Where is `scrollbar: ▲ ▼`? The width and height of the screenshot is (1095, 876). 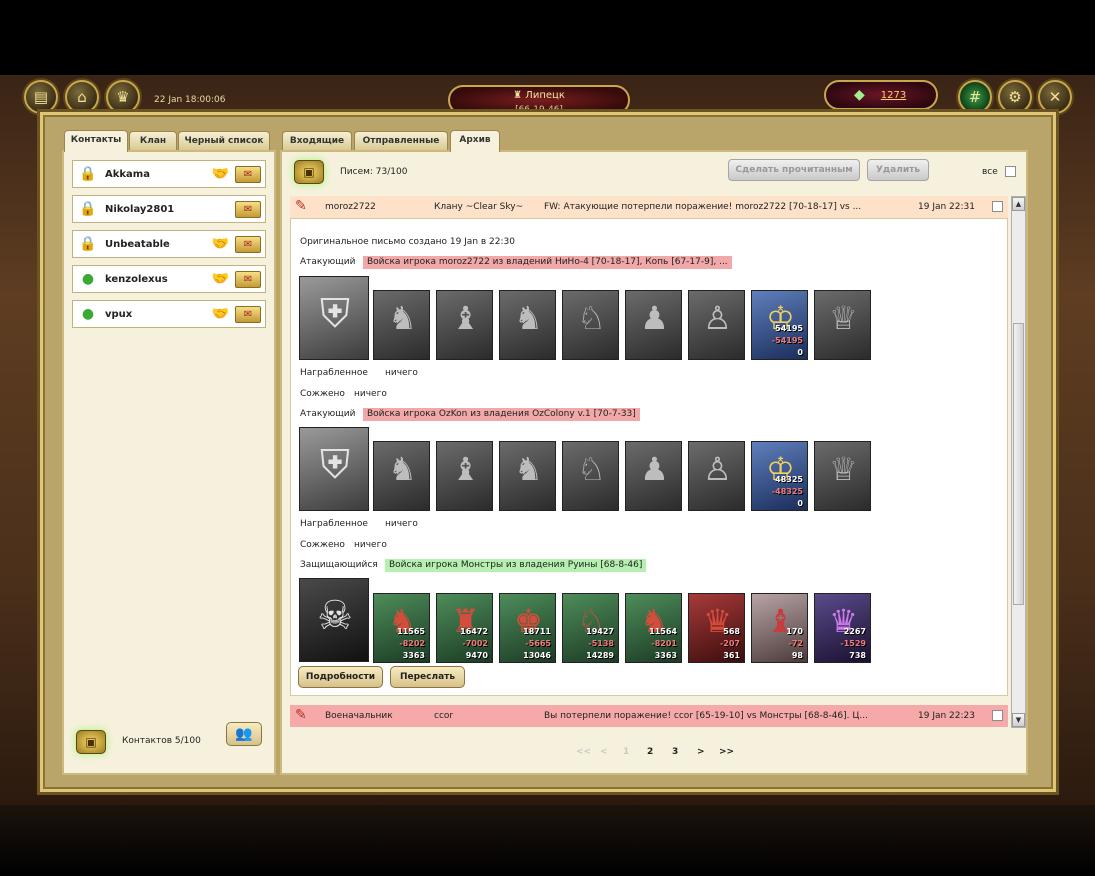 scrollbar: ▲ ▼ is located at coordinates (1018, 462).